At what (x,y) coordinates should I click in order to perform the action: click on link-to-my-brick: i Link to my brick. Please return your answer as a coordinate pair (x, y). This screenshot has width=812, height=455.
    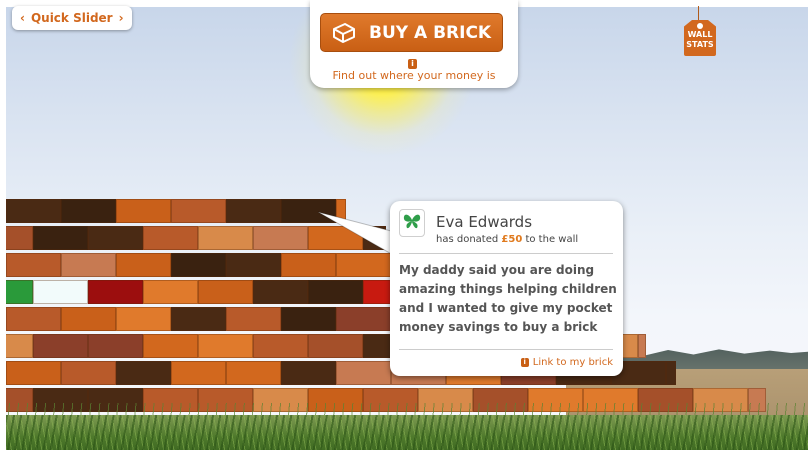
    Looking at the image, I should click on (566, 362).